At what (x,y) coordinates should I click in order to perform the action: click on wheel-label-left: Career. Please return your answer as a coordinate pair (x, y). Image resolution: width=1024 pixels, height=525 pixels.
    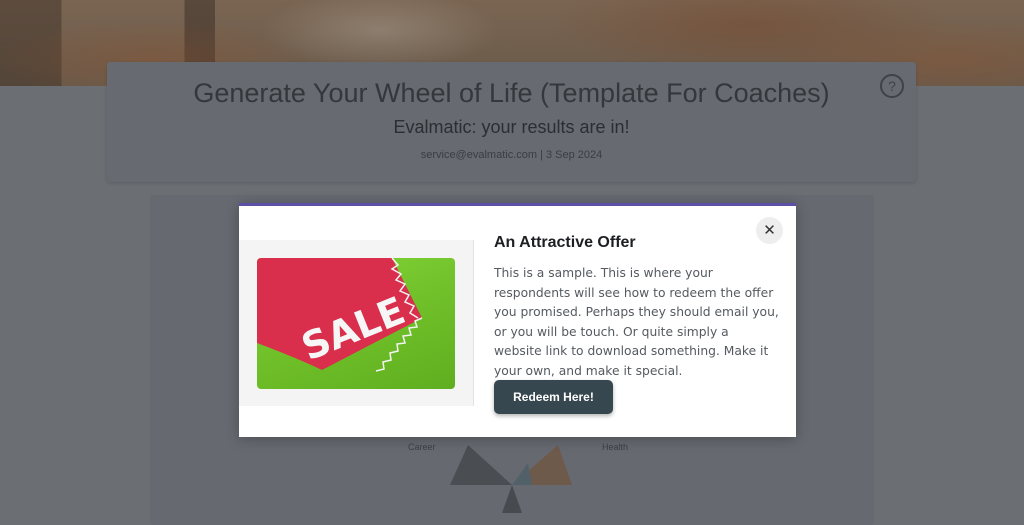
    Looking at the image, I should click on (422, 447).